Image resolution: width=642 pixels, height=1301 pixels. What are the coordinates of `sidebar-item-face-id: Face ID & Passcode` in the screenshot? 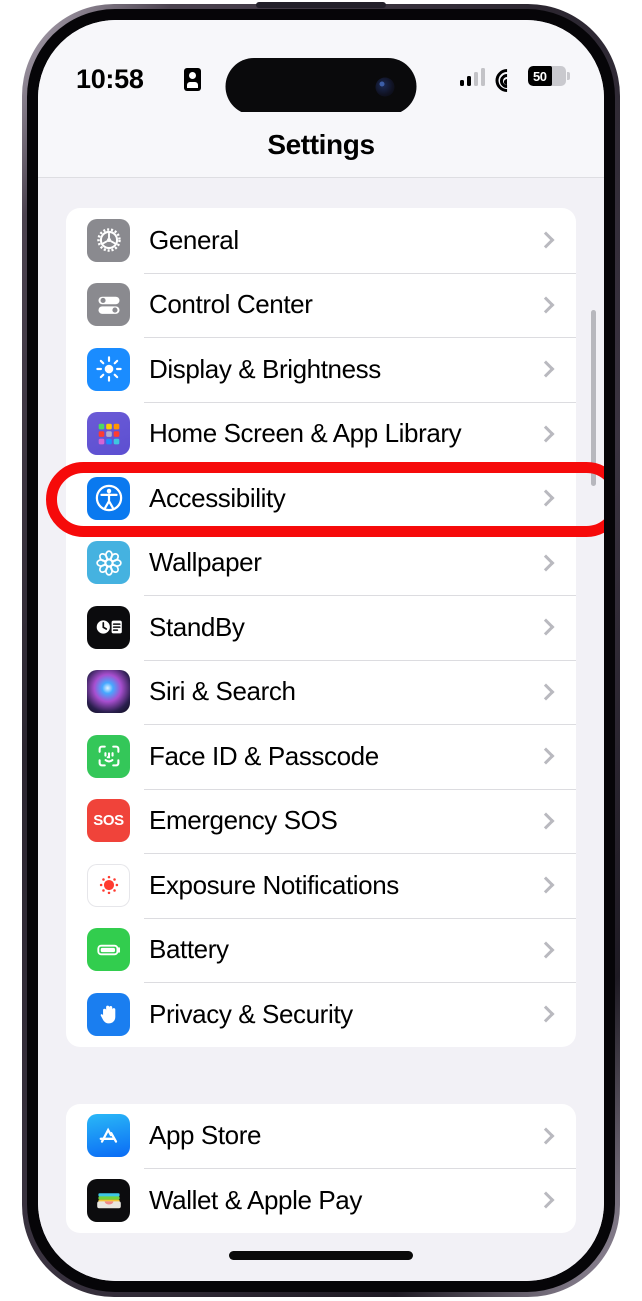 It's located at (321, 756).